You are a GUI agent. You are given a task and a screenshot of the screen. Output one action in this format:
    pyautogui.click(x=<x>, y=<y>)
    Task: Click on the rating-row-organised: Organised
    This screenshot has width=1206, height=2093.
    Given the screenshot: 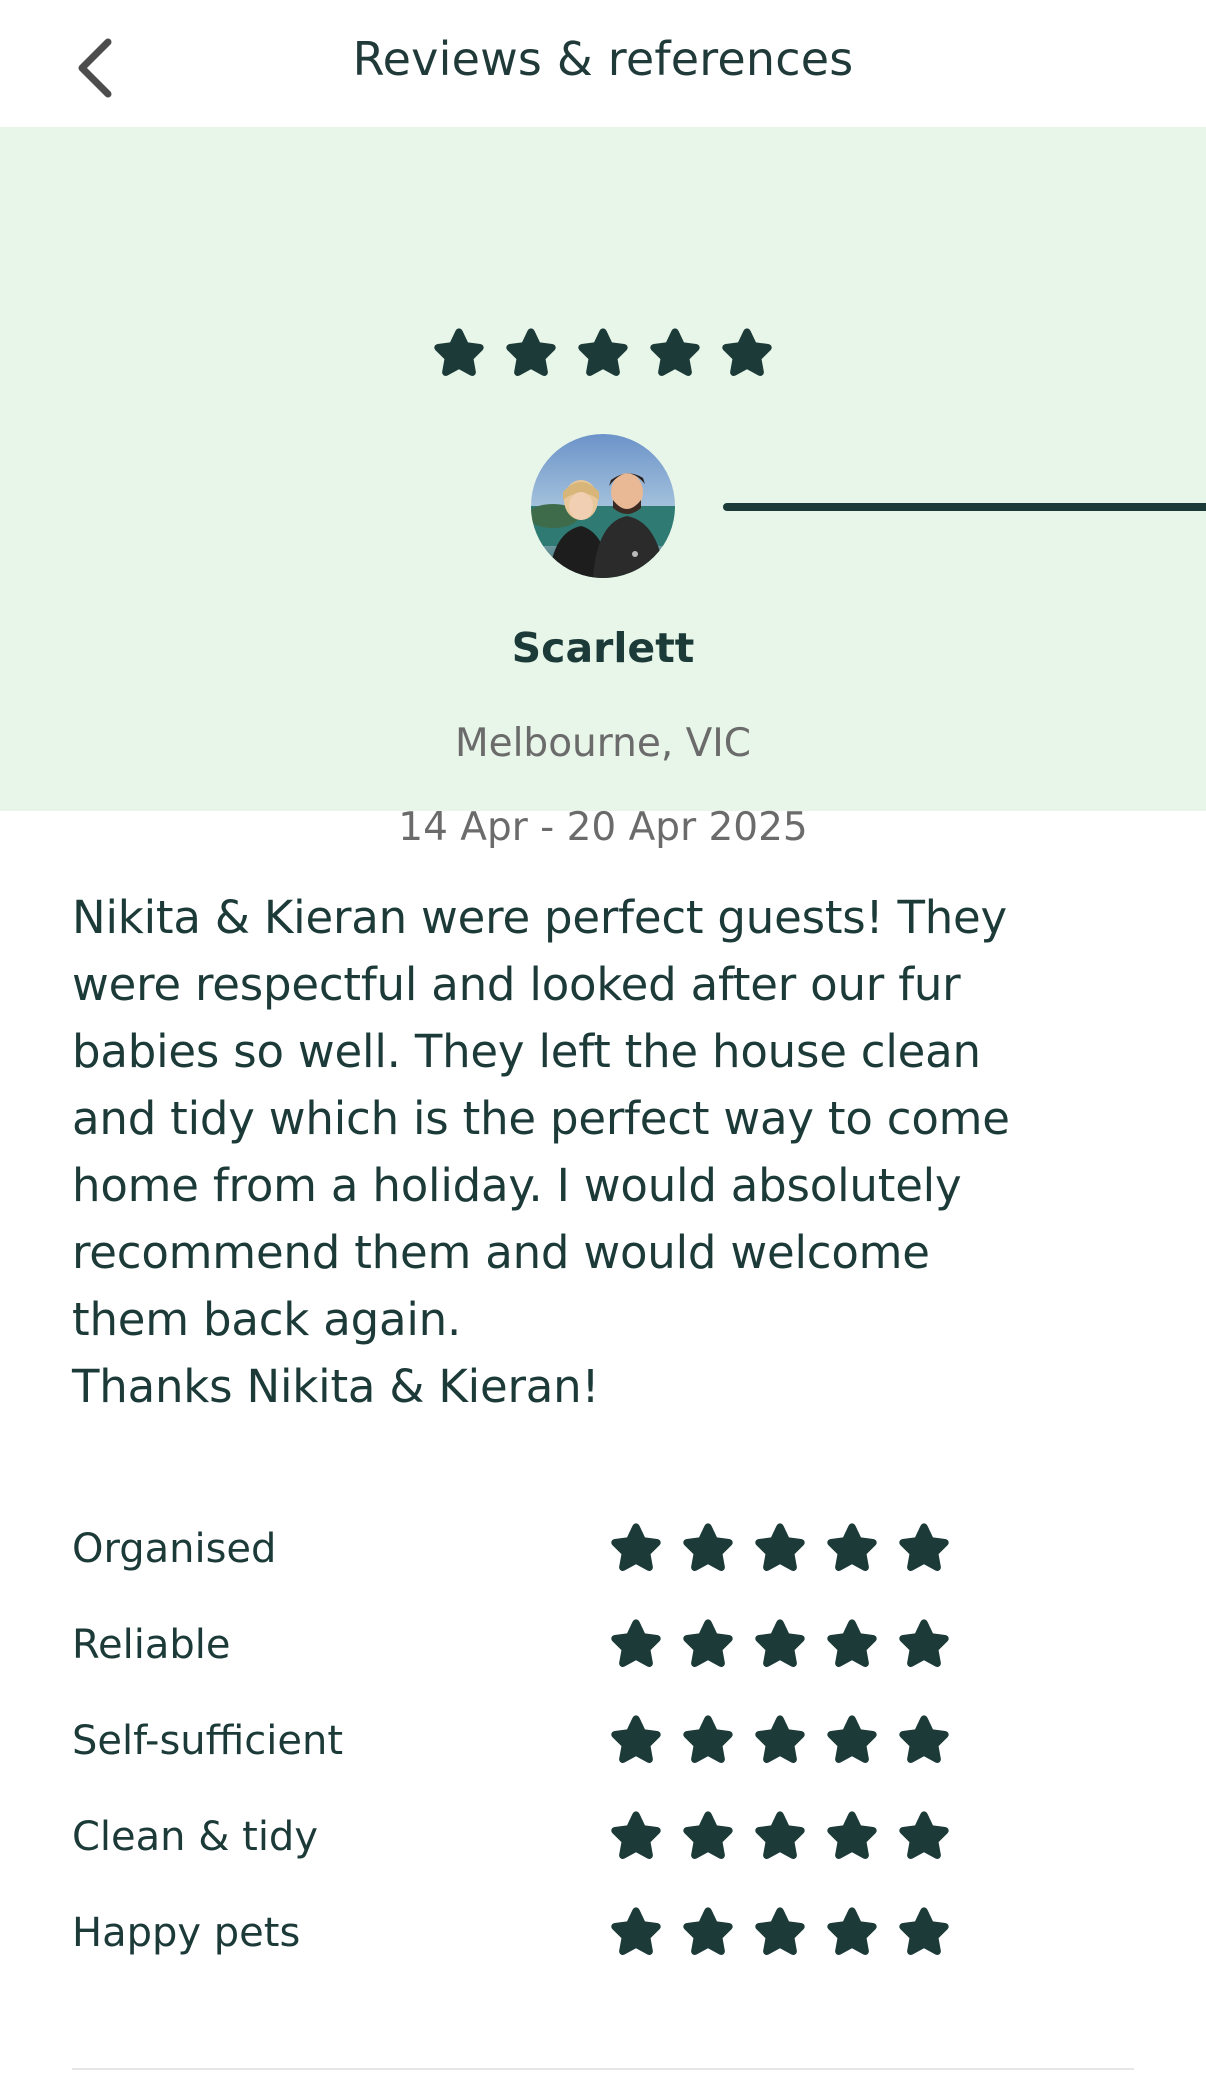 What is the action you would take?
    pyautogui.click(x=607, y=1550)
    